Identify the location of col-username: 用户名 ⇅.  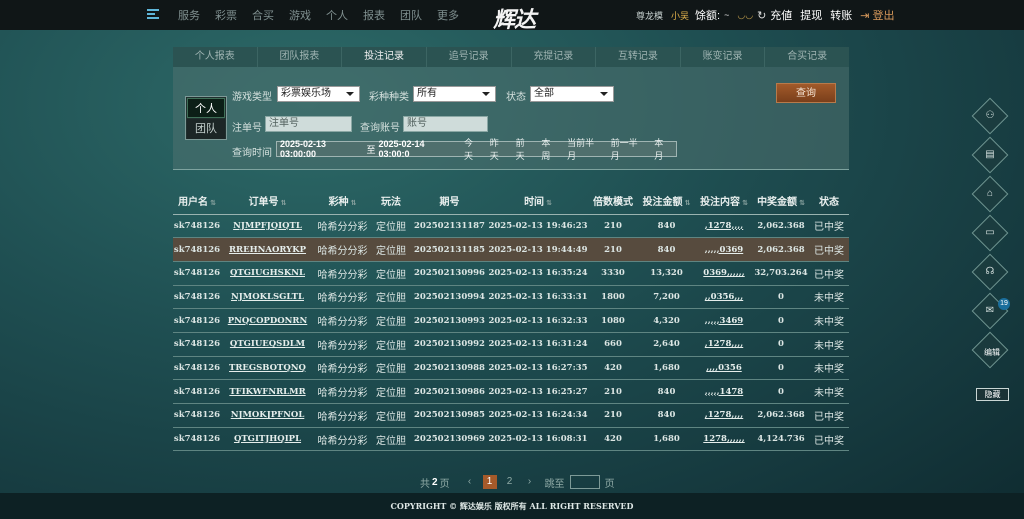
(197, 201).